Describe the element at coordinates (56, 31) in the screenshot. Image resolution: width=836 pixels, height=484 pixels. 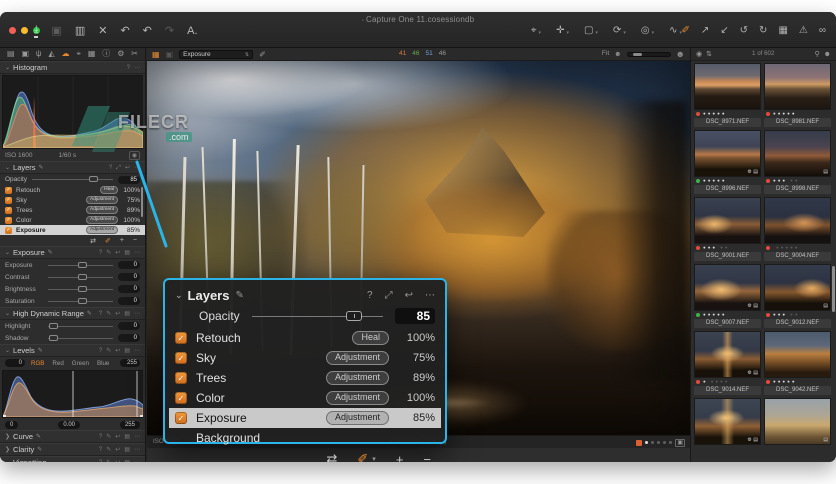
I see `capture-icon: ▣` at that location.